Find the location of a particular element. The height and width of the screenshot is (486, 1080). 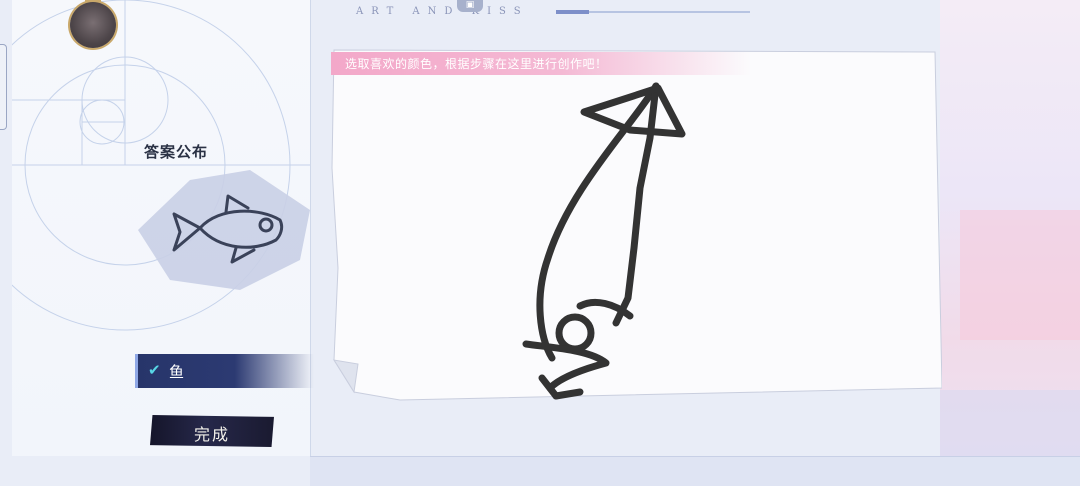

brand-text: ART AND KISS is located at coordinates (442, 11).